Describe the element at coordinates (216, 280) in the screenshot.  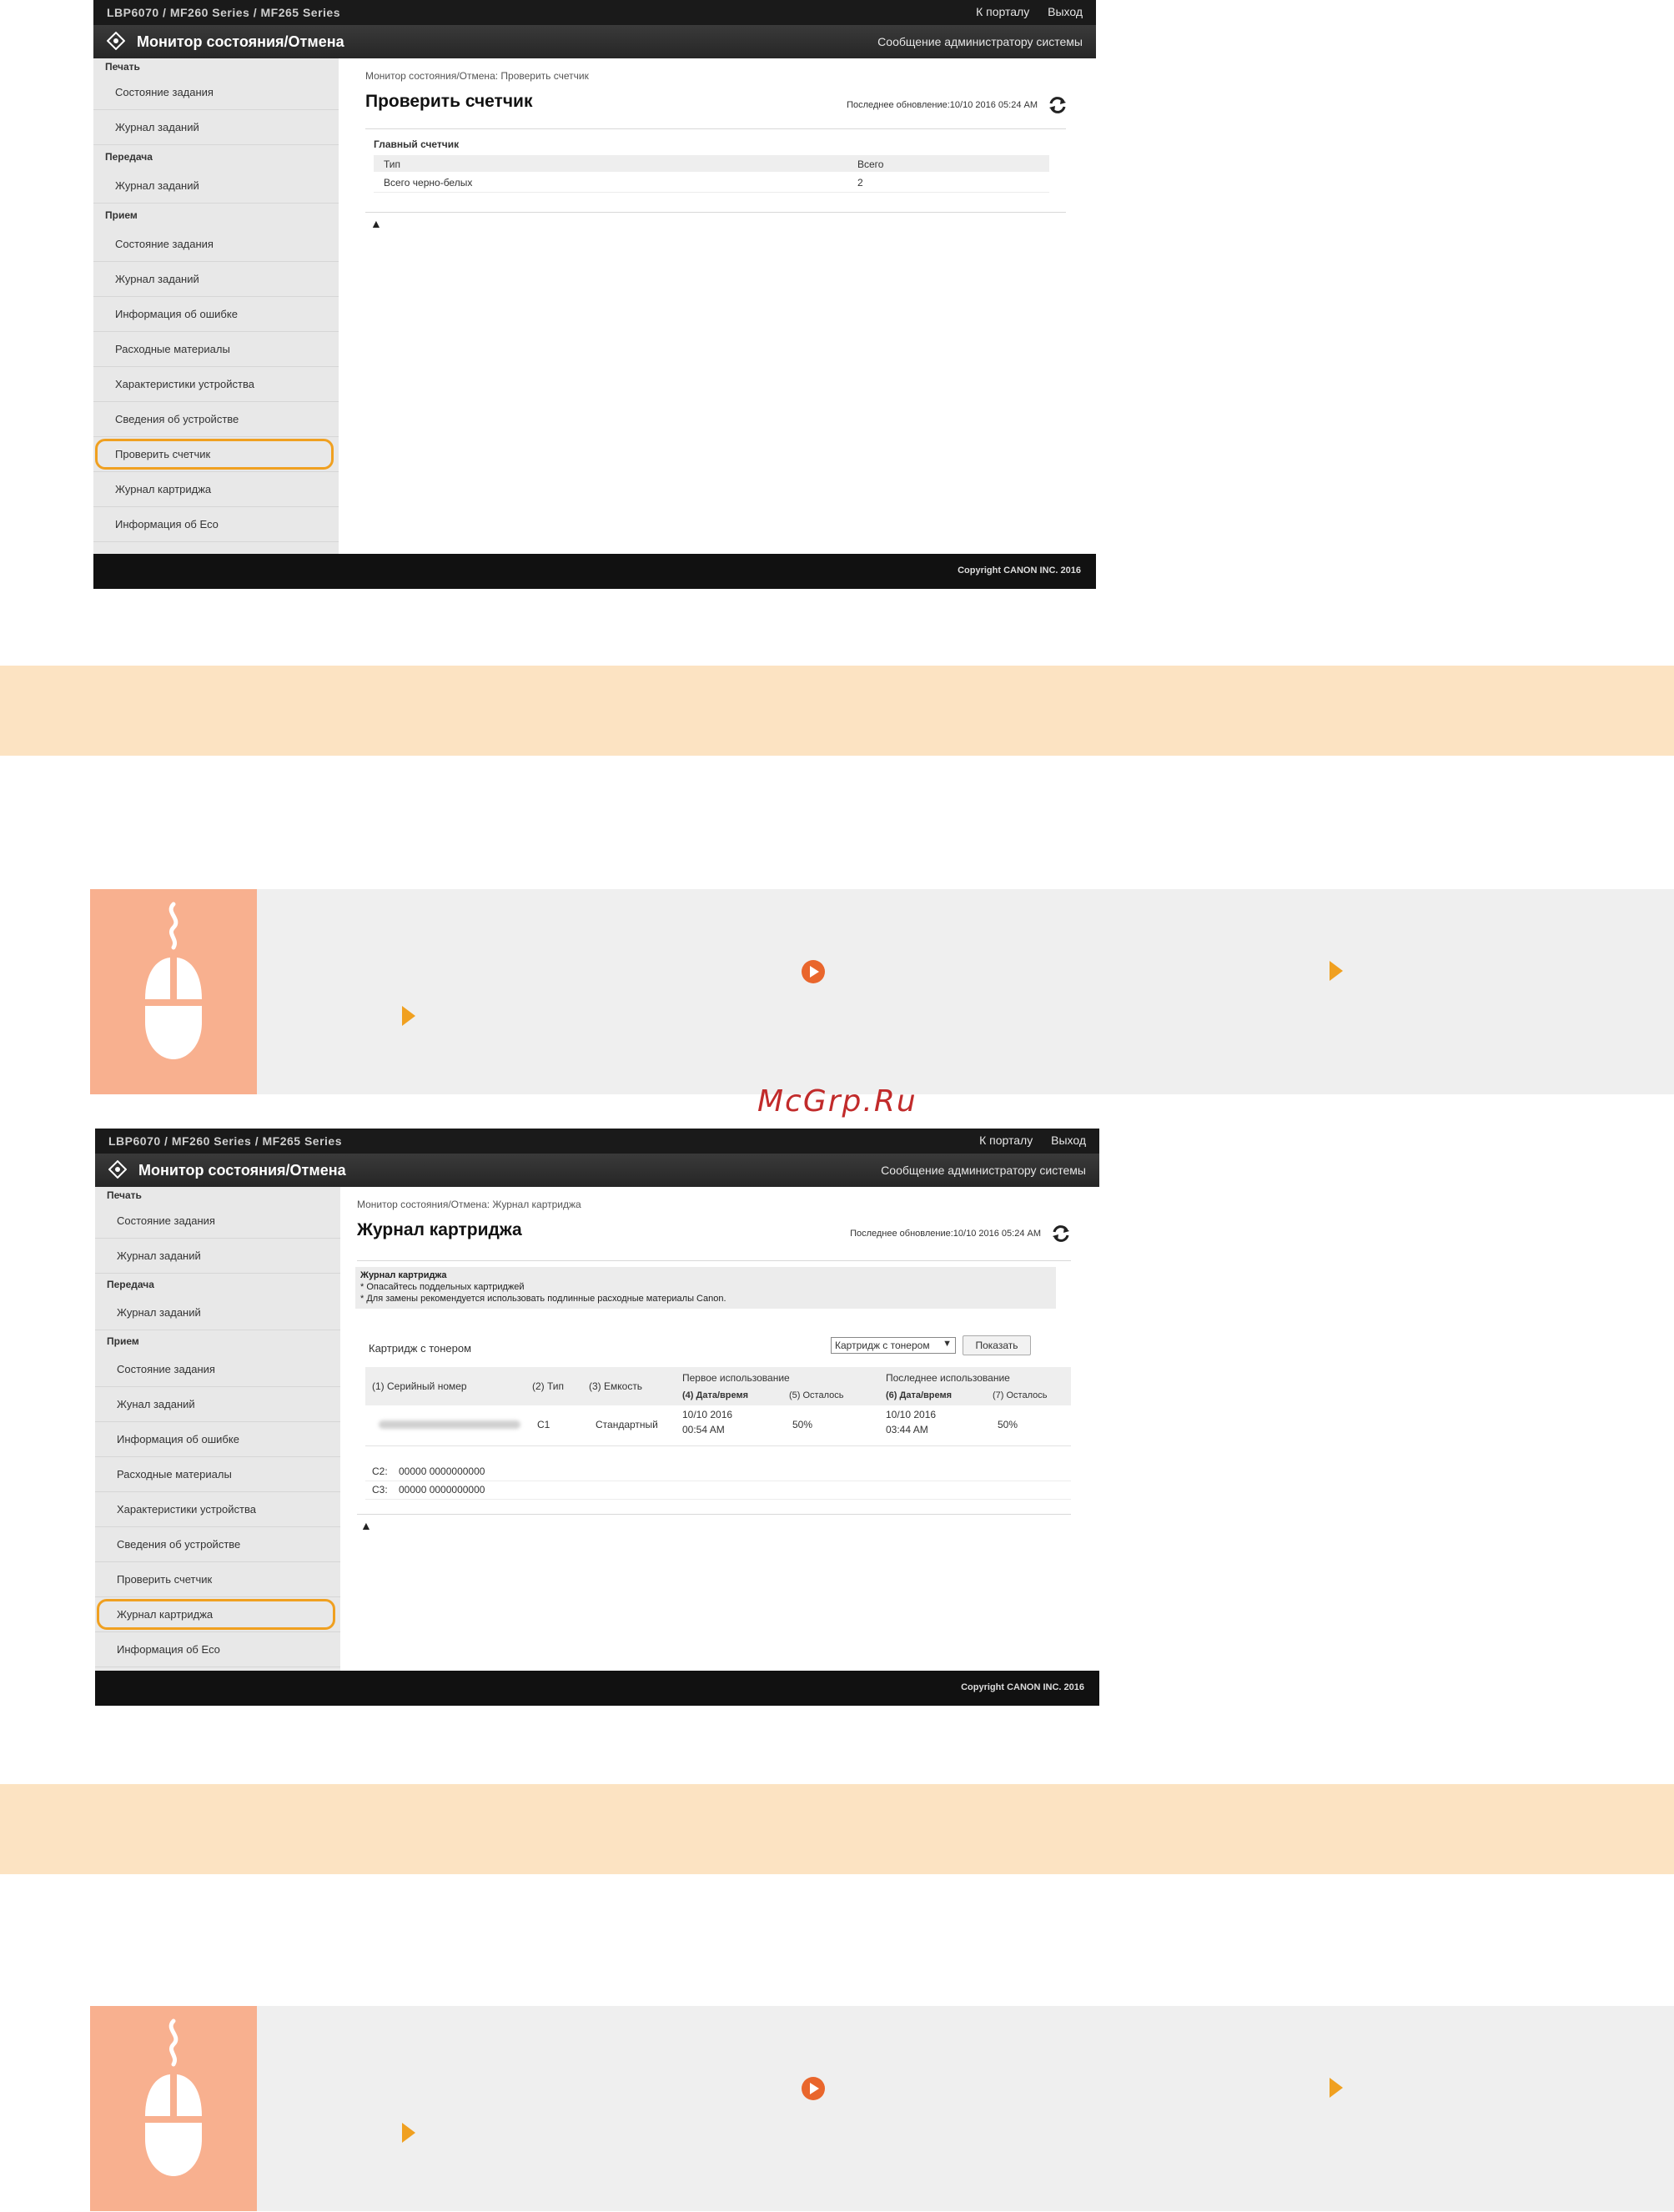
I see `sidebar-item-recv-job-log: Журнал заданий` at that location.